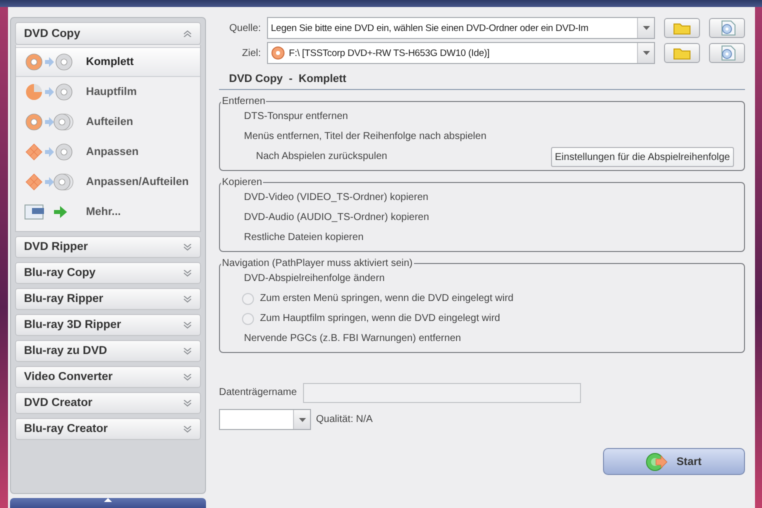 Image resolution: width=762 pixels, height=508 pixels. What do you see at coordinates (489, 218) in the screenshot?
I see `option-label: DVD-Audio (AUDIO_TS-Ordner) kopieren` at bounding box center [489, 218].